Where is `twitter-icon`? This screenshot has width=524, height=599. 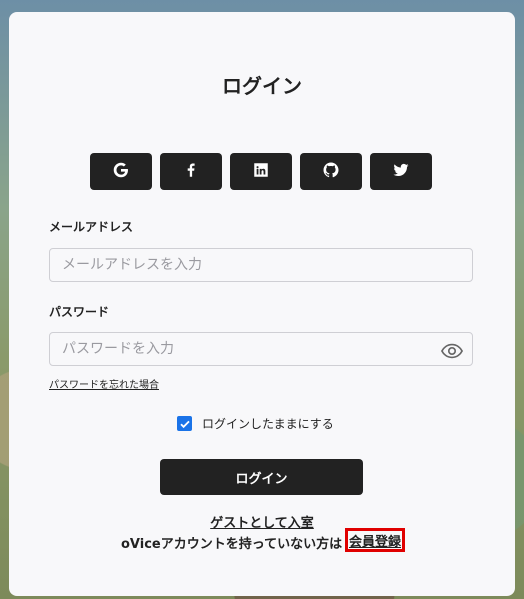
twitter-icon is located at coordinates (401, 172).